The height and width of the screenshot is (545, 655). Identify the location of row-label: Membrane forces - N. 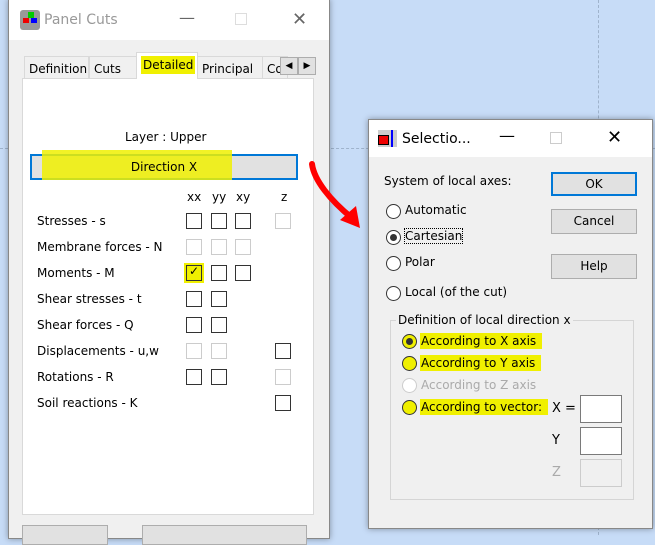
(100, 247).